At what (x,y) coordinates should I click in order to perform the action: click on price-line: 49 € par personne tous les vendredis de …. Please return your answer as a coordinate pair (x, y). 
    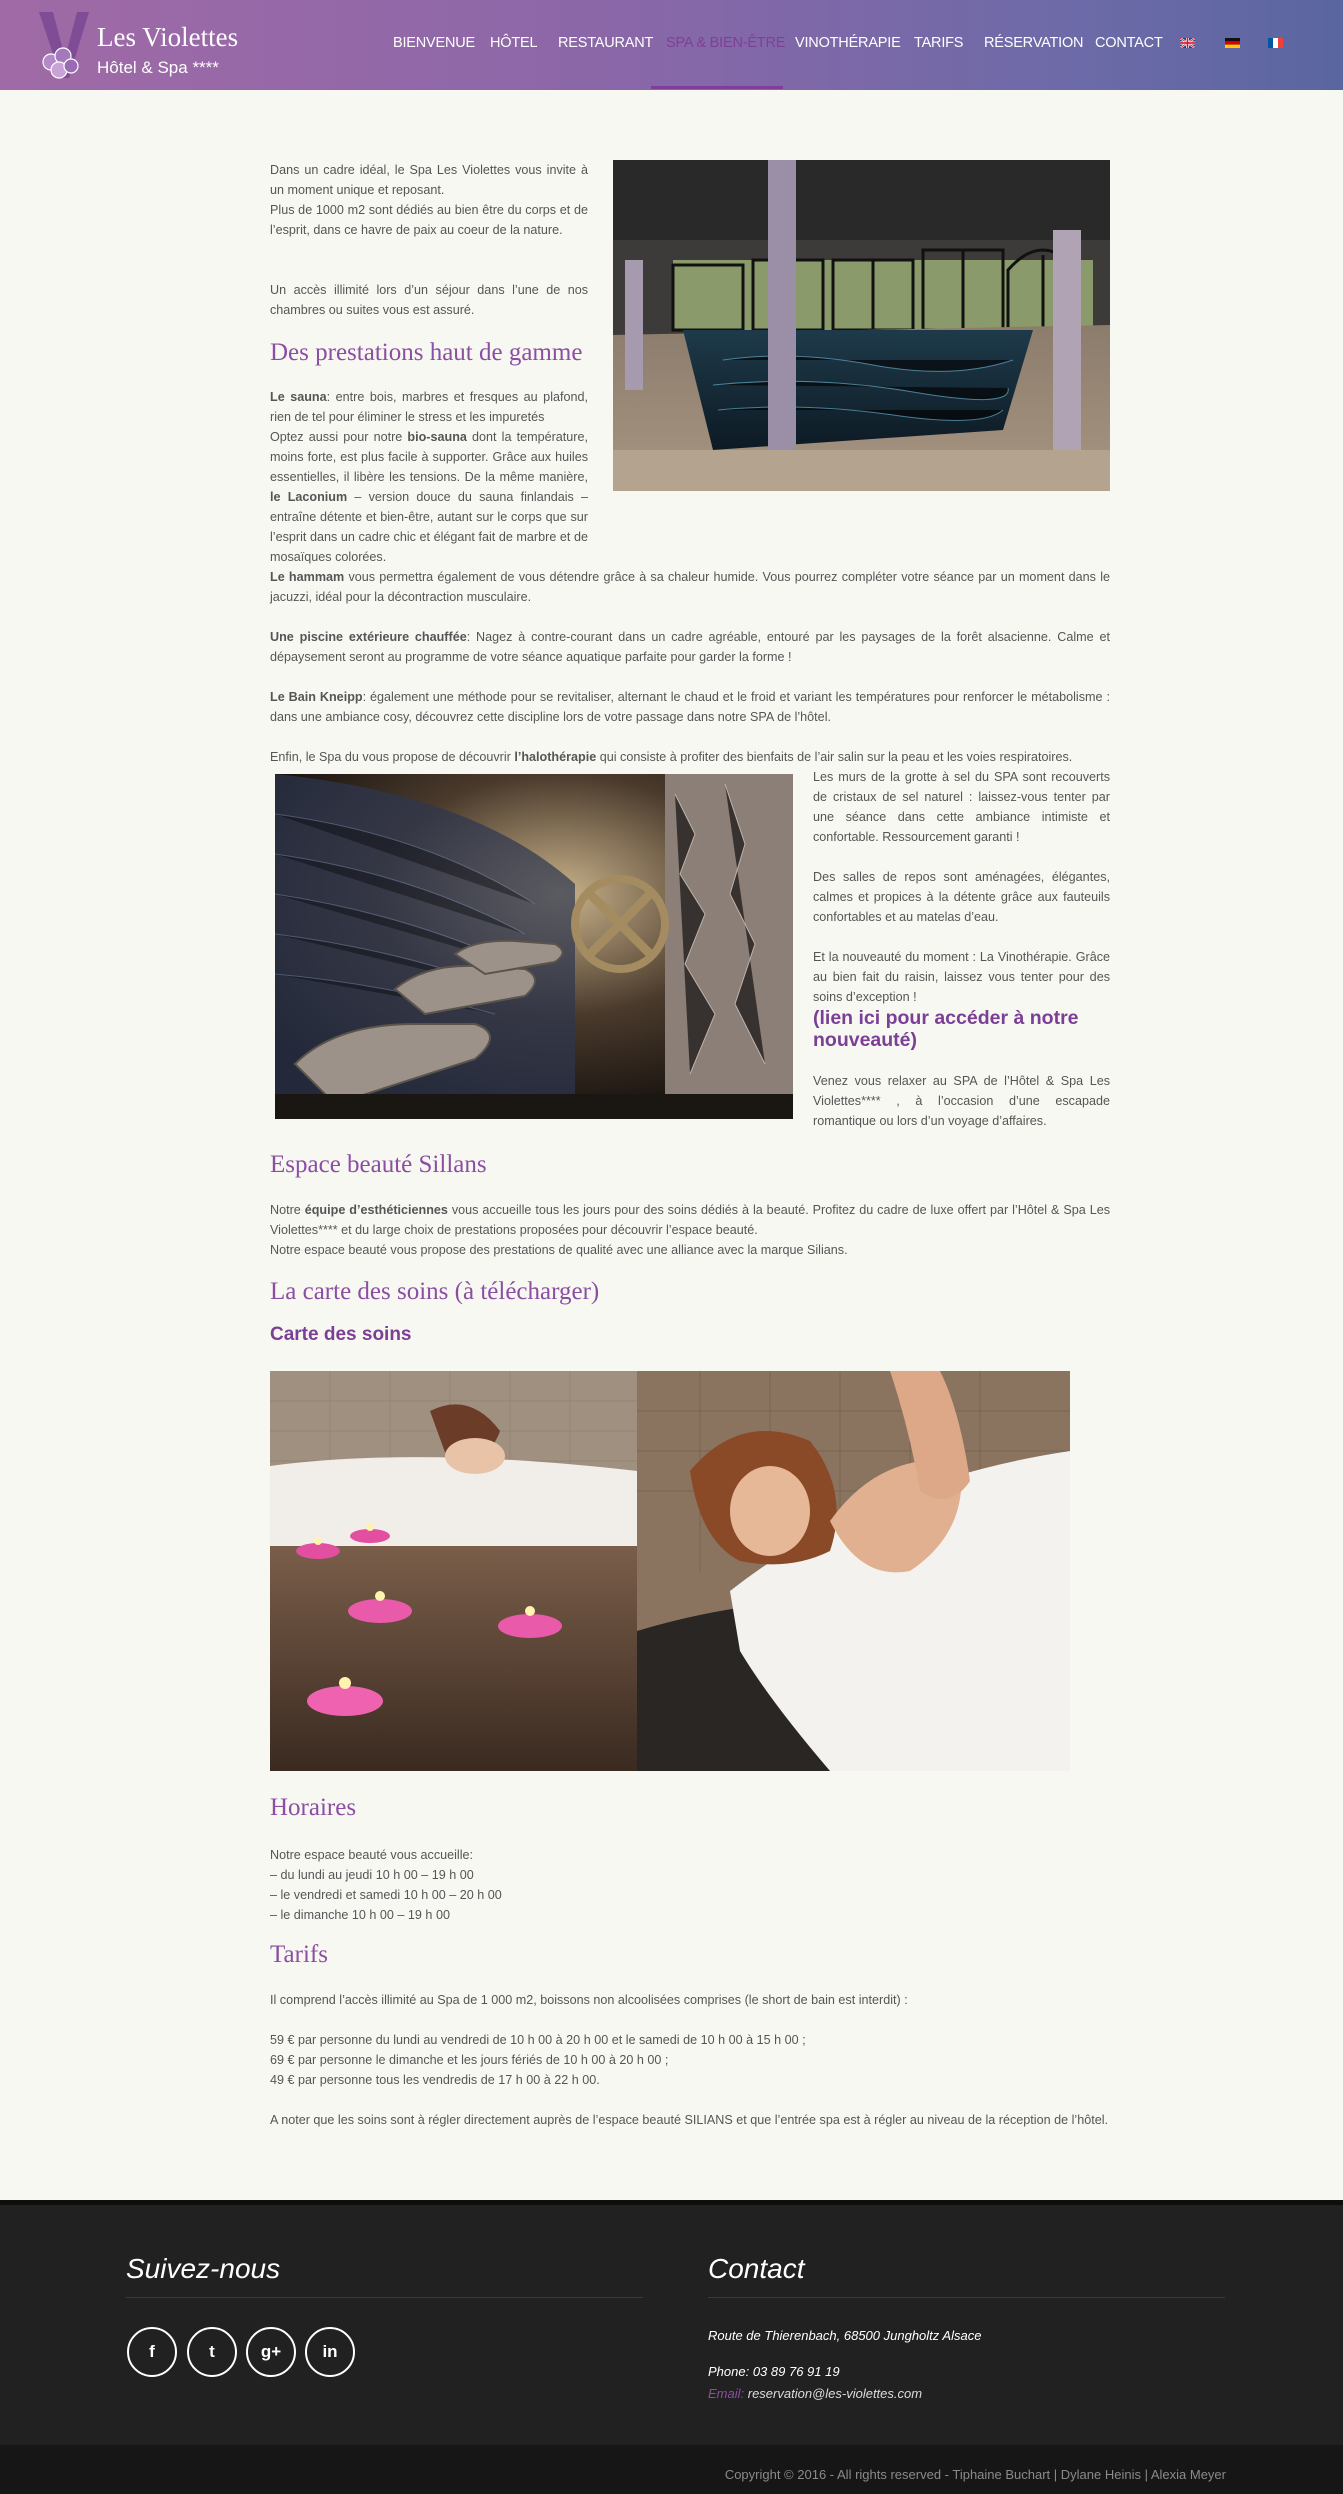
    Looking at the image, I should click on (435, 2080).